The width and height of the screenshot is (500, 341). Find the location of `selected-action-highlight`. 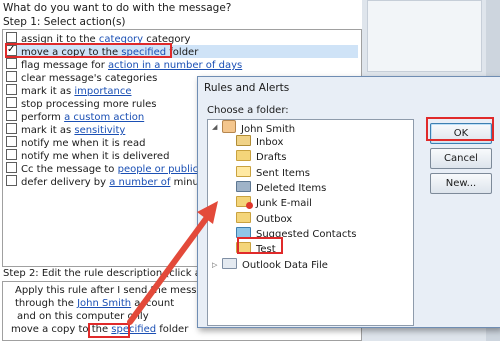

selected-action-highlight is located at coordinates (88, 50).